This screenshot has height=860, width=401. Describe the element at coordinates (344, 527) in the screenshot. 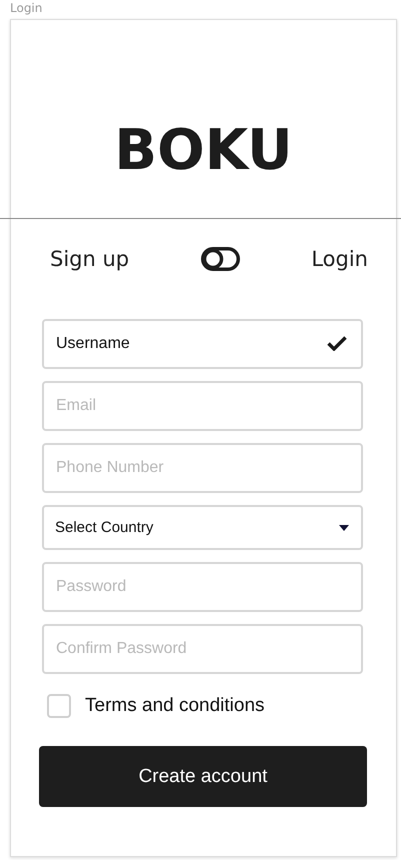

I see `caret-down-icon` at that location.